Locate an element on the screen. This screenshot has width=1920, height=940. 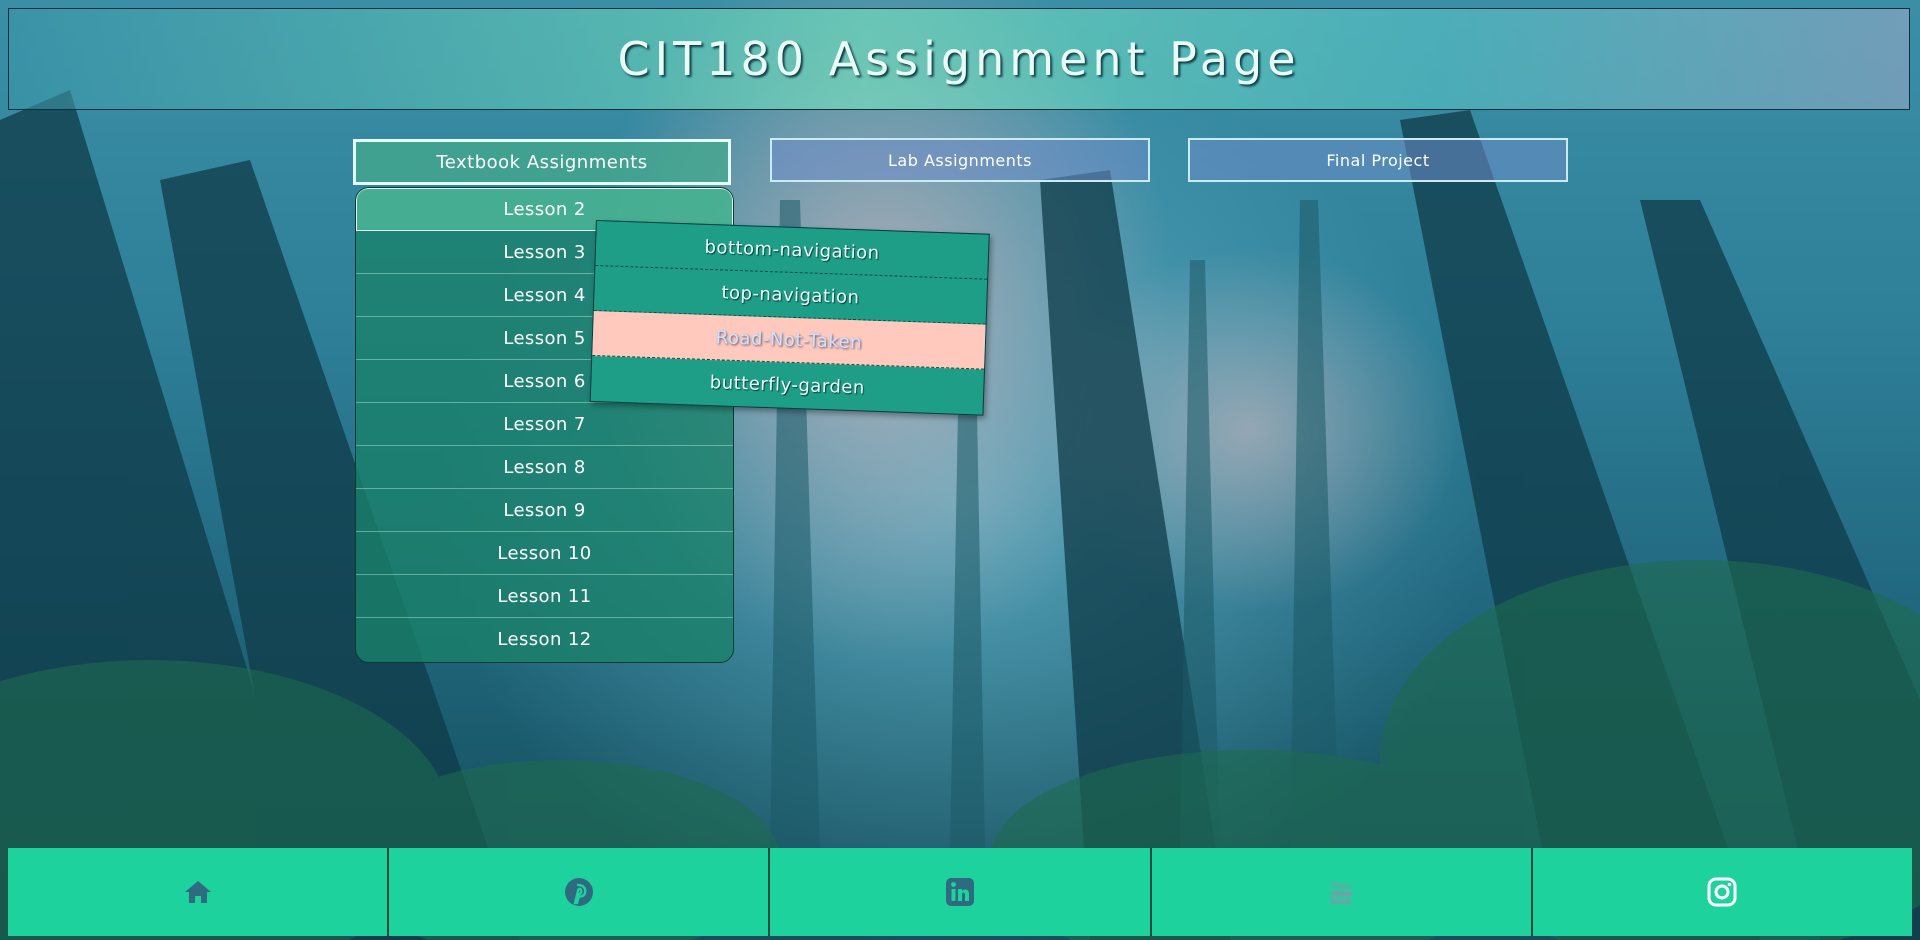
lesson-item-10: Lesson 10 is located at coordinates (544, 553).